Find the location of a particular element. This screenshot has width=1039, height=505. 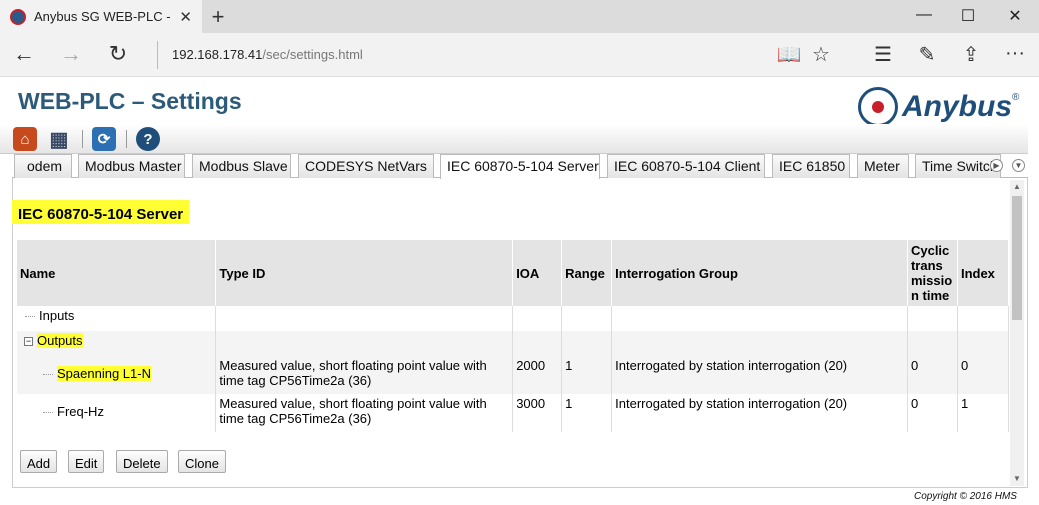

browser-tab: Anybus SG WEB-PLC - S ✕ is located at coordinates (101, 16).